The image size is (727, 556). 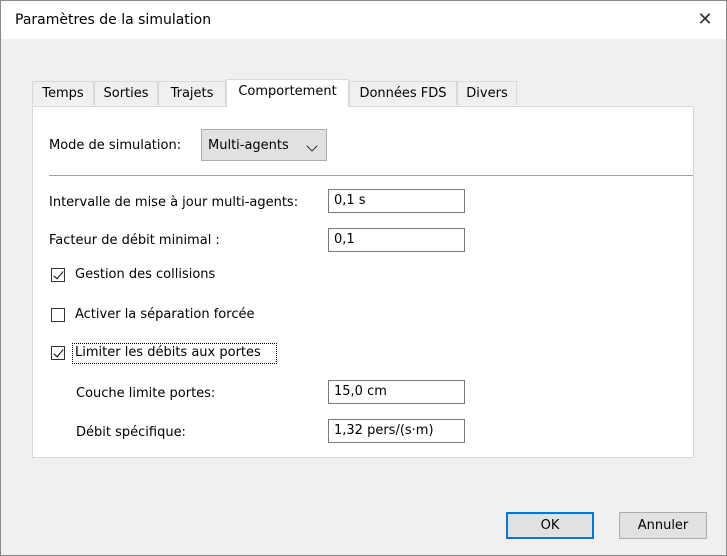 What do you see at coordinates (396, 392) in the screenshot?
I see `boundary-input: 15,0 cm` at bounding box center [396, 392].